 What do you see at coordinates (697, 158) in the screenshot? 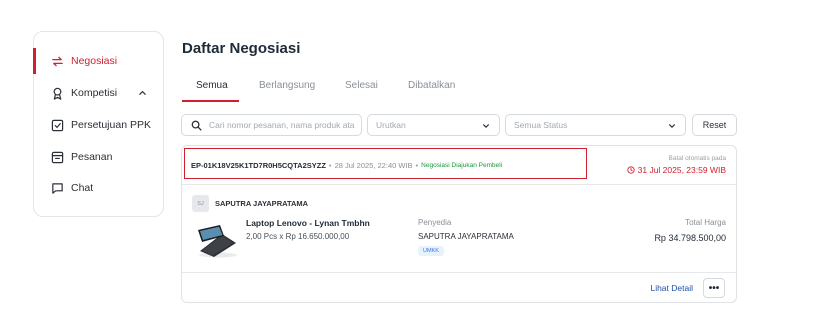
I see `auto-cancel-label: Batal otomatis pada` at bounding box center [697, 158].